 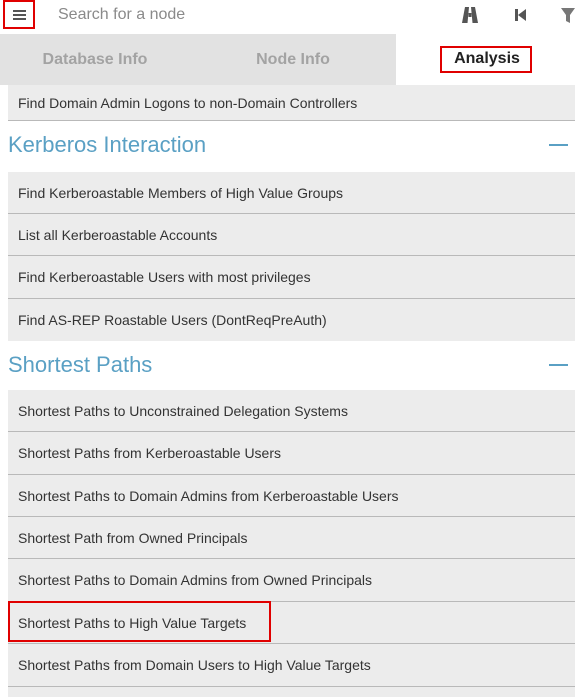 What do you see at coordinates (132, 622) in the screenshot?
I see `query-label: Shortest Paths to High Value Targets` at bounding box center [132, 622].